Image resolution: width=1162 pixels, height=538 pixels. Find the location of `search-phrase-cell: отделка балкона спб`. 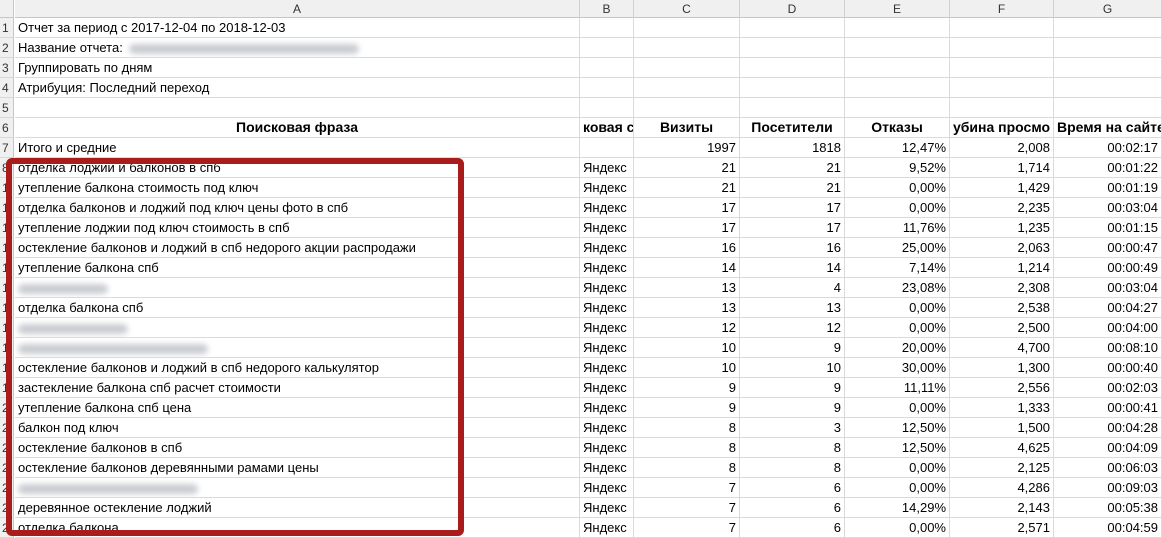

search-phrase-cell: отделка балкона спб is located at coordinates (297, 308).